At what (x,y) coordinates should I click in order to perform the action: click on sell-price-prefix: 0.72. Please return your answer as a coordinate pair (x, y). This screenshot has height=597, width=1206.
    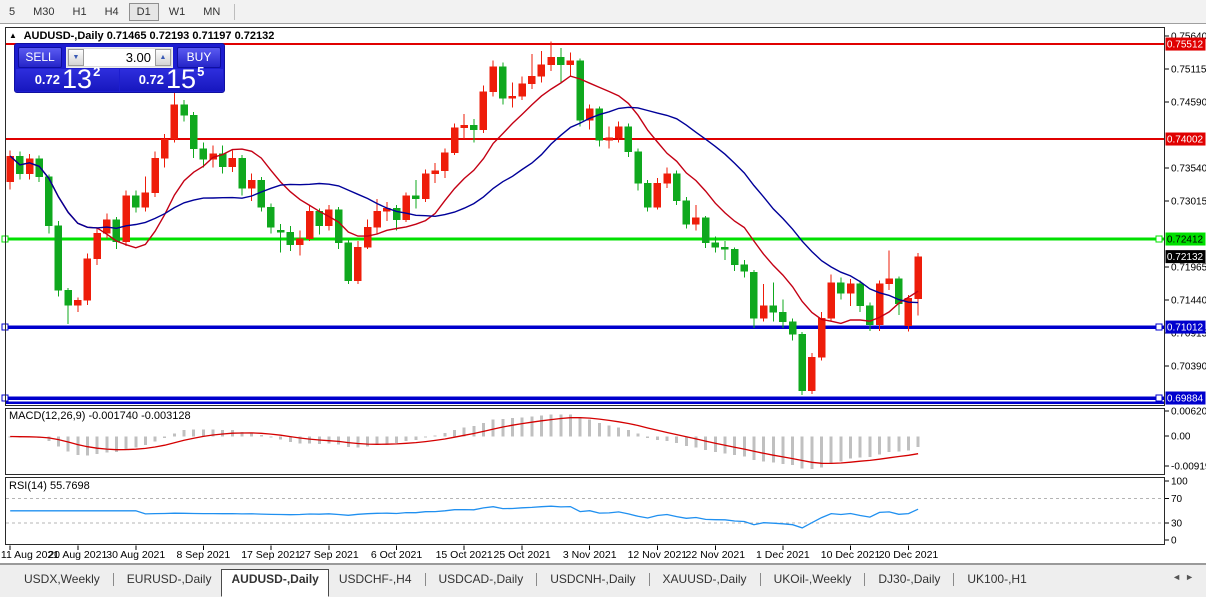
    Looking at the image, I should click on (47, 79).